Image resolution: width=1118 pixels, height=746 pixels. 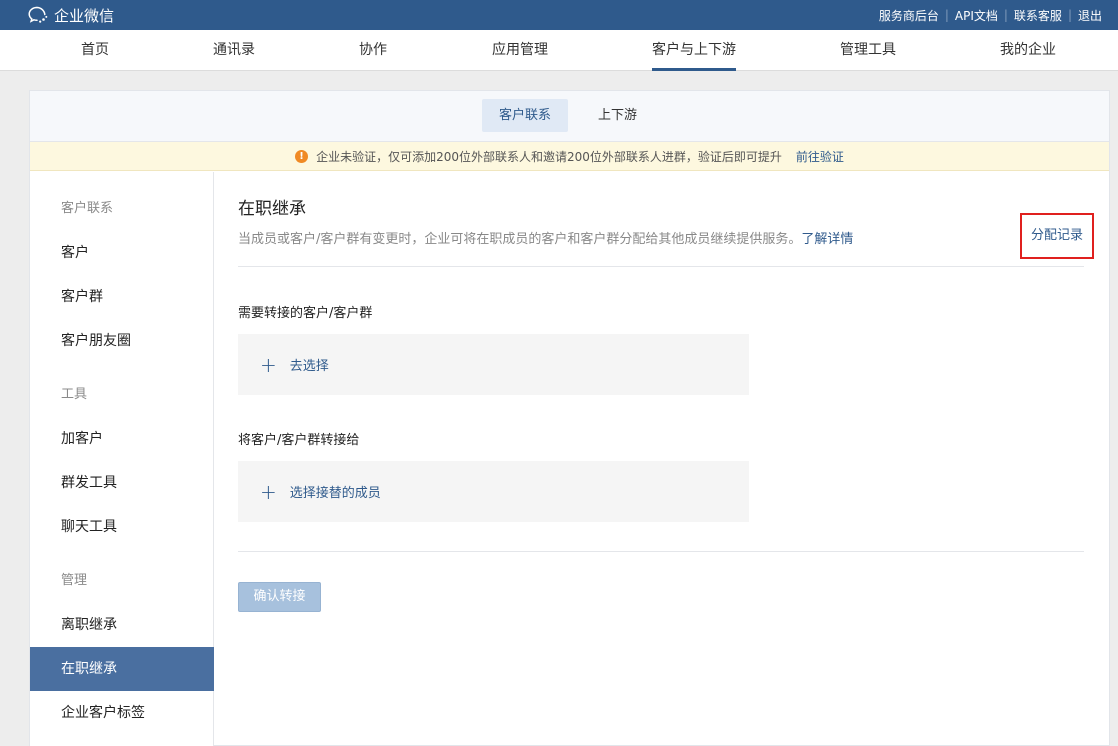 I want to click on nav-my-enterprise: 我的企业, so click(x=1028, y=50).